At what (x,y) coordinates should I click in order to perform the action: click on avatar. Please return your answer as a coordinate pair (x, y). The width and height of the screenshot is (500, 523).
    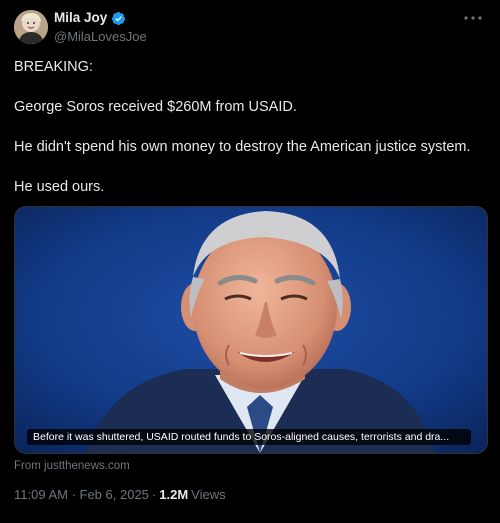
    Looking at the image, I should click on (31, 27).